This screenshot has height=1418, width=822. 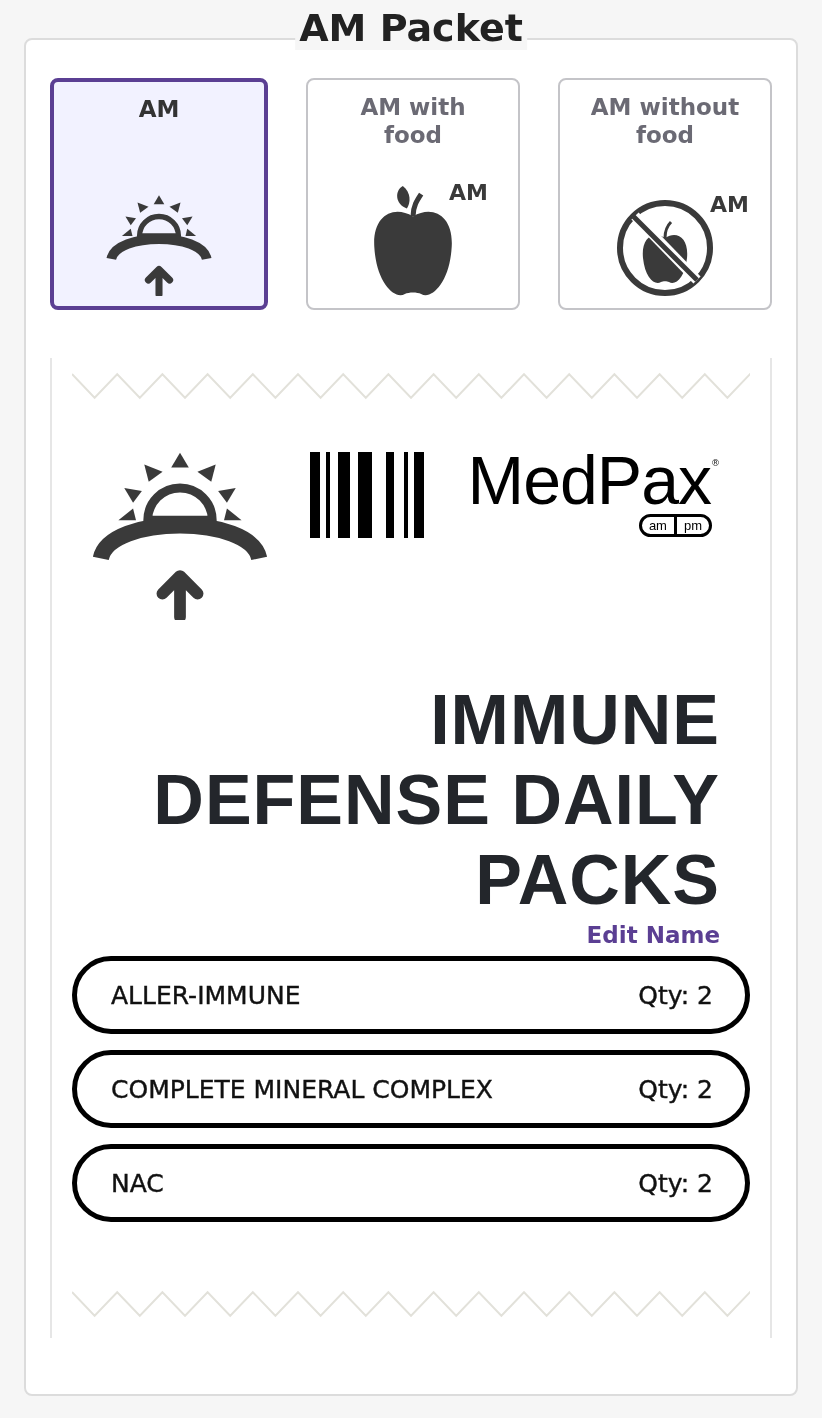 I want to click on packet-option: AM without food AM, so click(x=665, y=194).